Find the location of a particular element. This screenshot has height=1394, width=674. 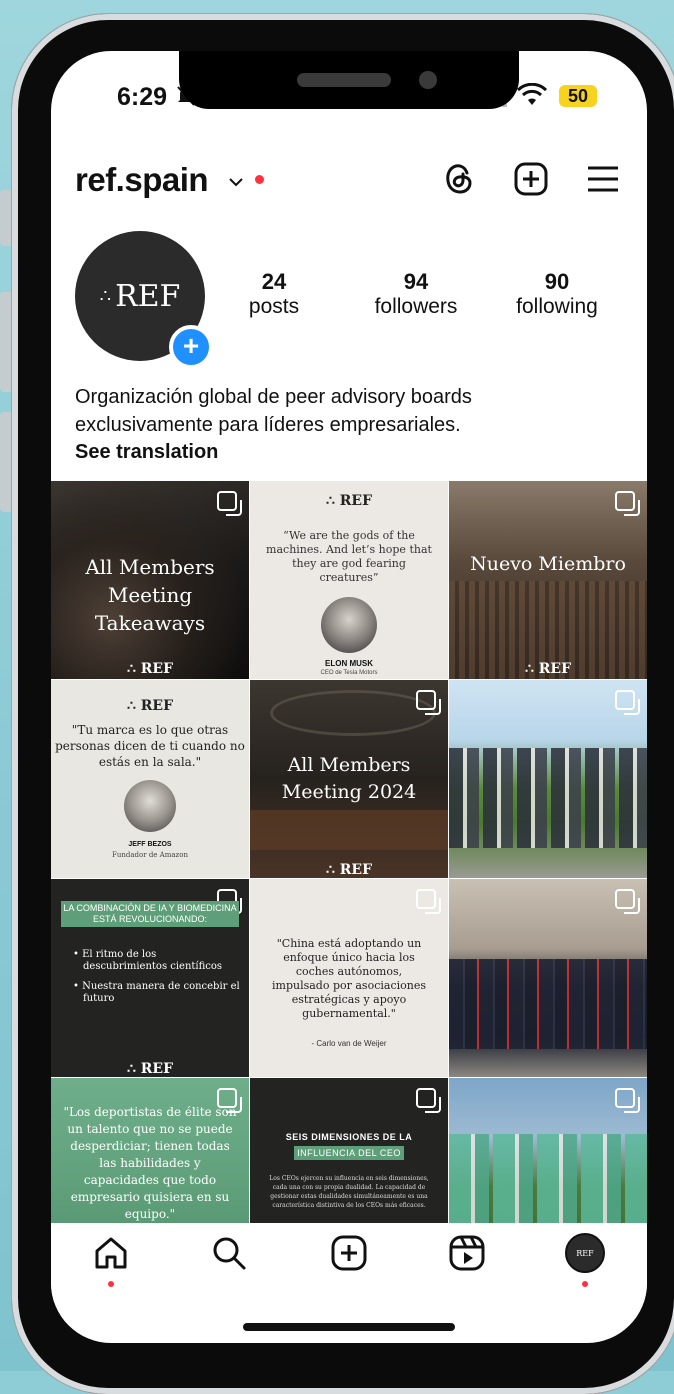

reels-icon is located at coordinates (467, 1253).